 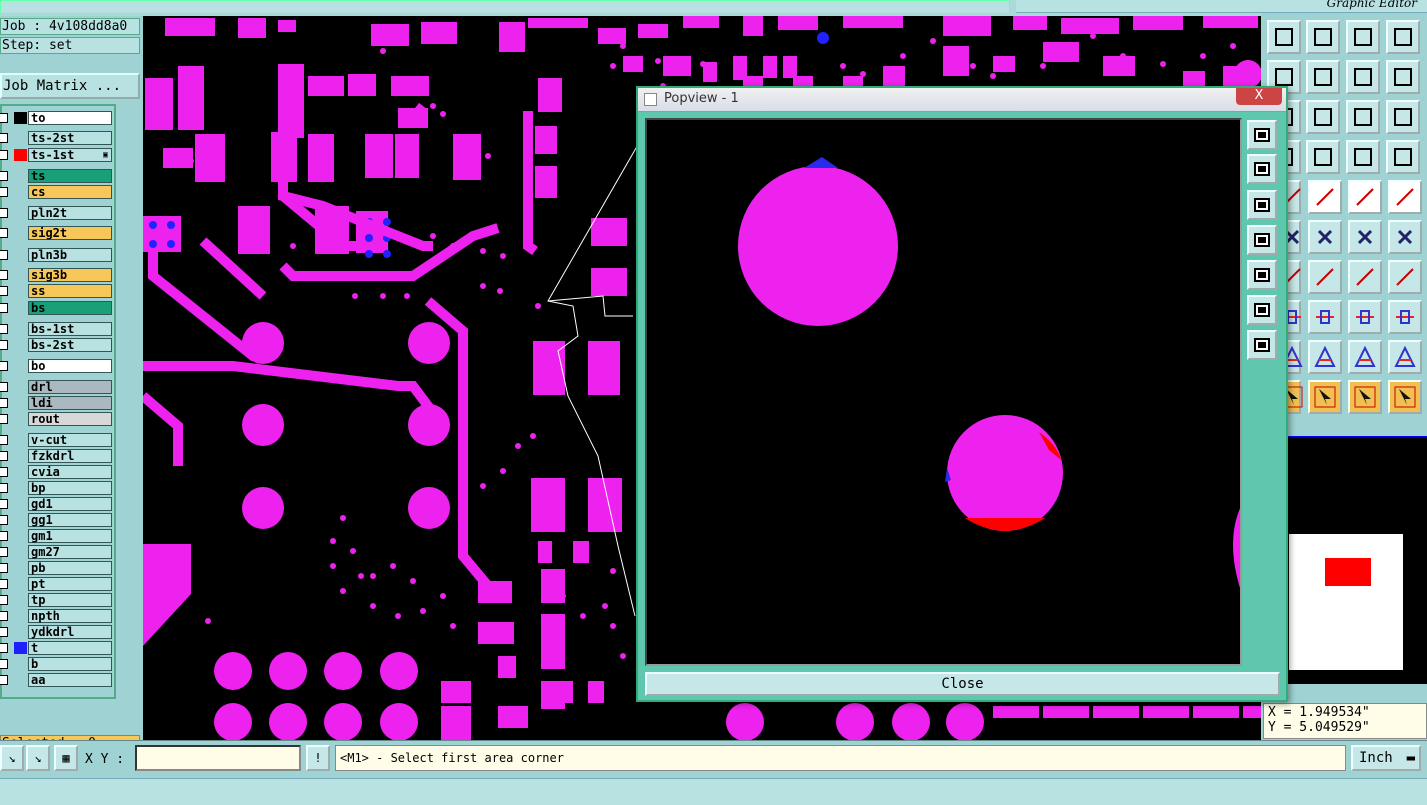 What do you see at coordinates (1405, 237) in the screenshot?
I see `line-pt2-button` at bounding box center [1405, 237].